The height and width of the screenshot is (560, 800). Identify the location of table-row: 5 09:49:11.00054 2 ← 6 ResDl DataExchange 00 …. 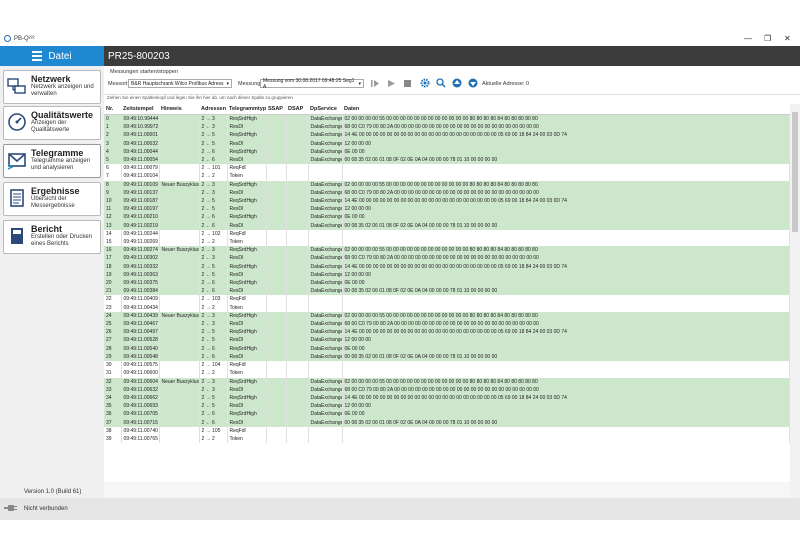
(447, 160).